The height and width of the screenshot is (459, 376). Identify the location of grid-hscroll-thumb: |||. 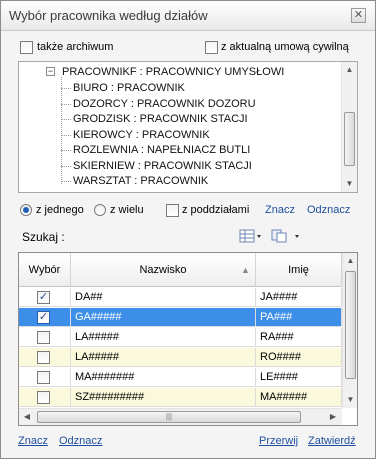
(169, 417).